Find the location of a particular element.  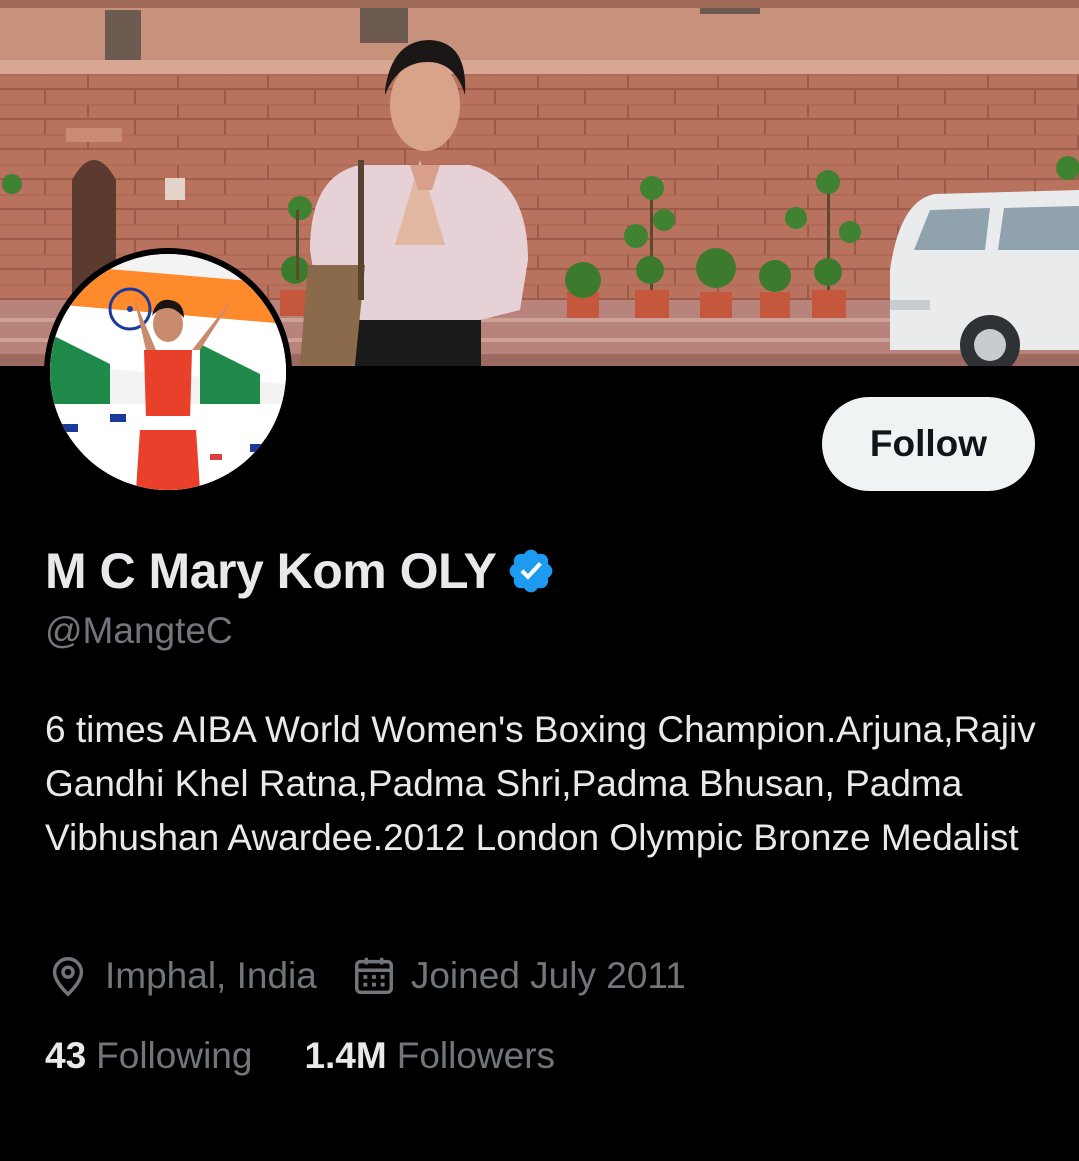

profile-joined: Joined July 2011 is located at coordinates (518, 976).